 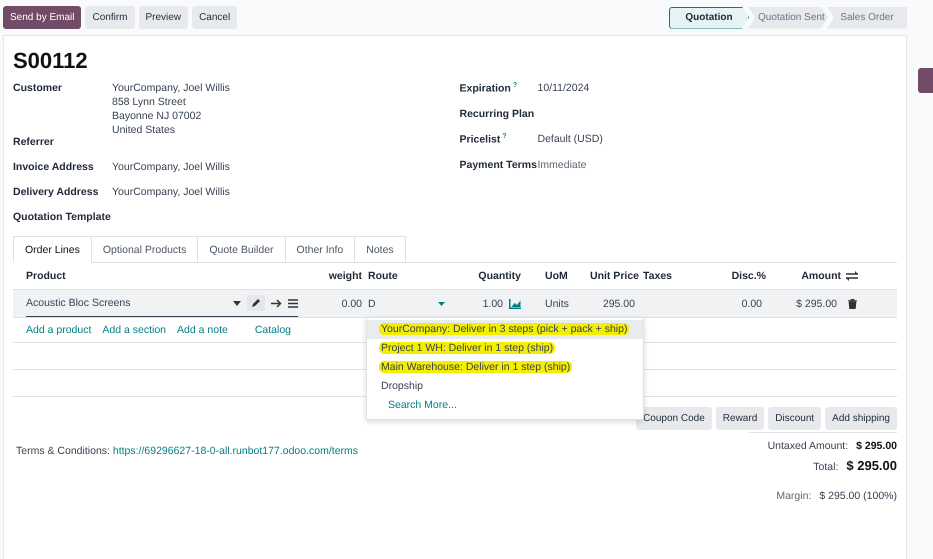 I want to click on field-value: Immediate, so click(x=562, y=171).